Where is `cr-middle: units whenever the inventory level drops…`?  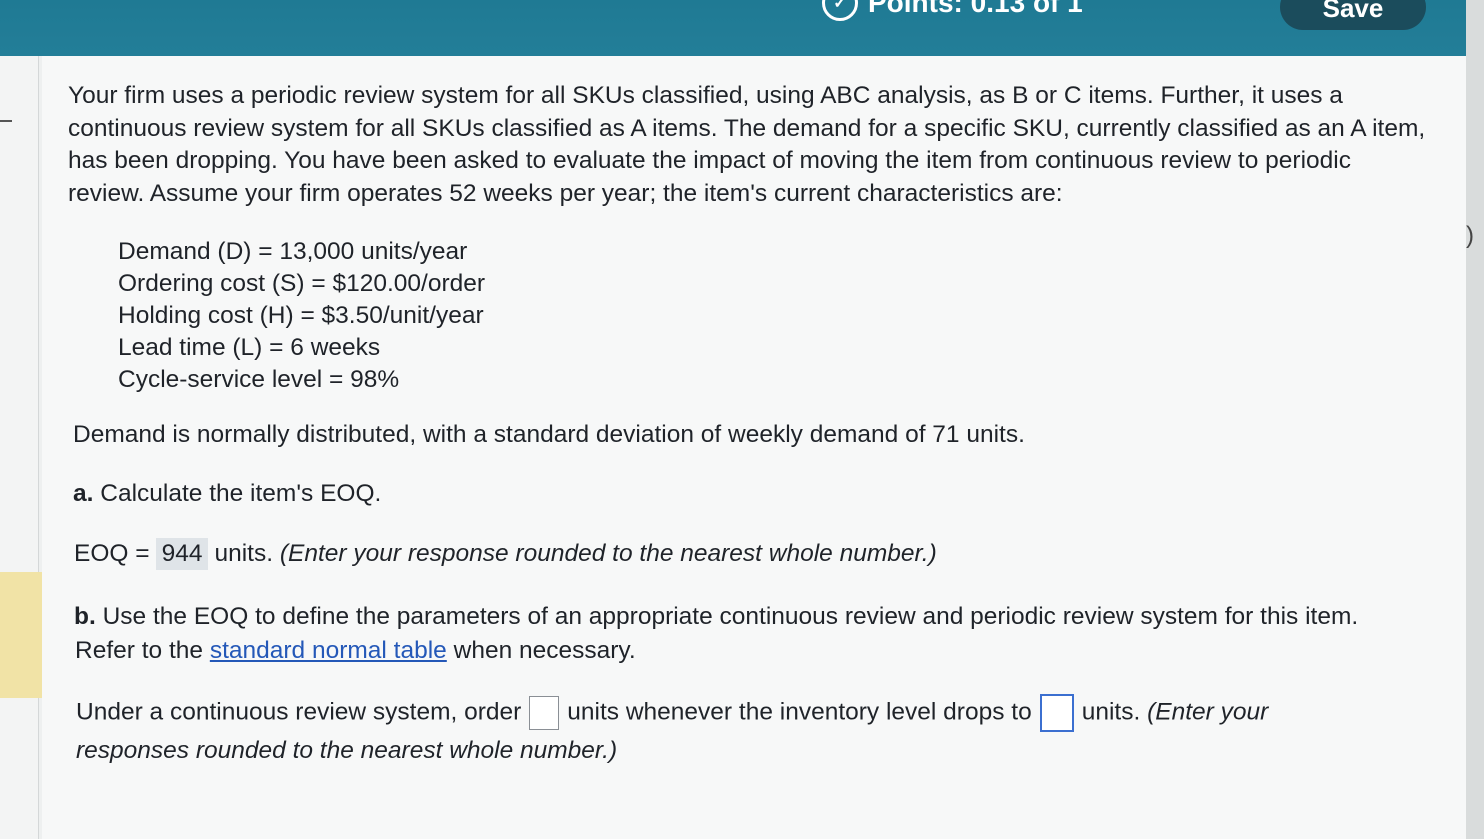 cr-middle: units whenever the inventory level drops… is located at coordinates (799, 712).